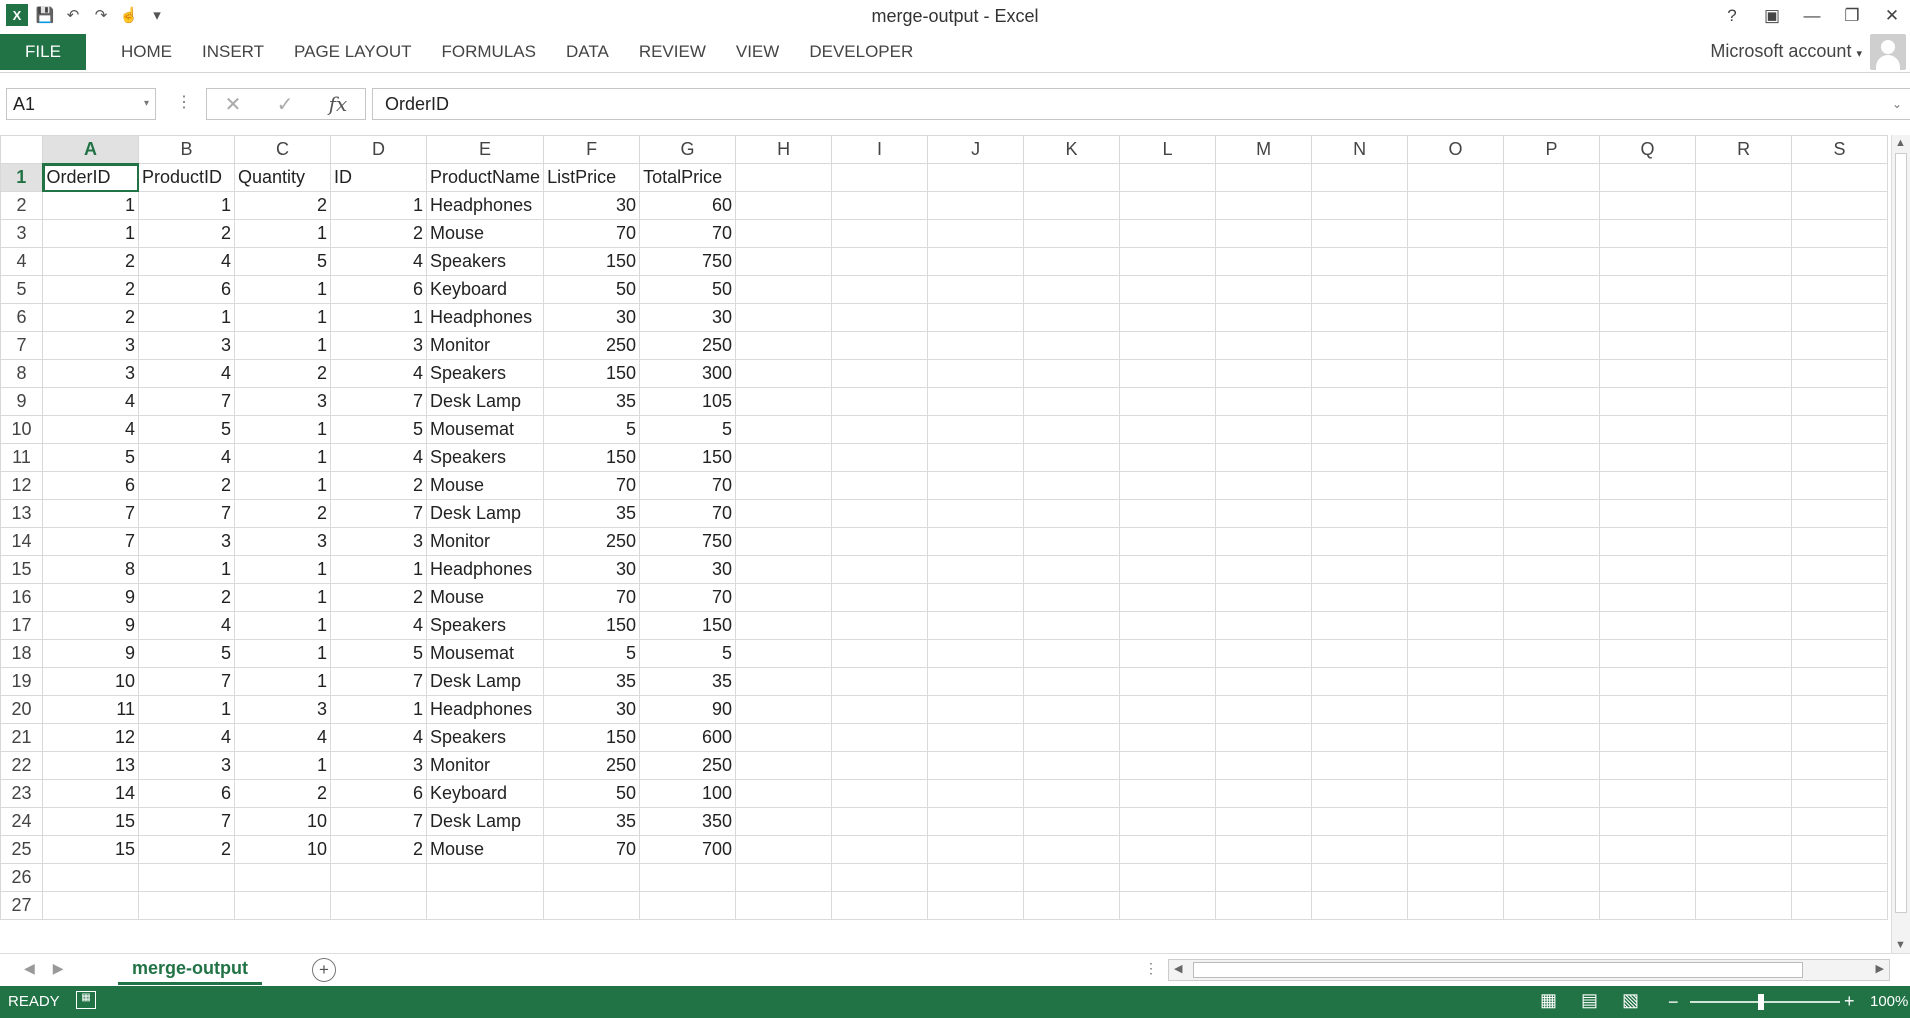  Describe the element at coordinates (1648, 177) in the screenshot. I see `cell-q1` at that location.